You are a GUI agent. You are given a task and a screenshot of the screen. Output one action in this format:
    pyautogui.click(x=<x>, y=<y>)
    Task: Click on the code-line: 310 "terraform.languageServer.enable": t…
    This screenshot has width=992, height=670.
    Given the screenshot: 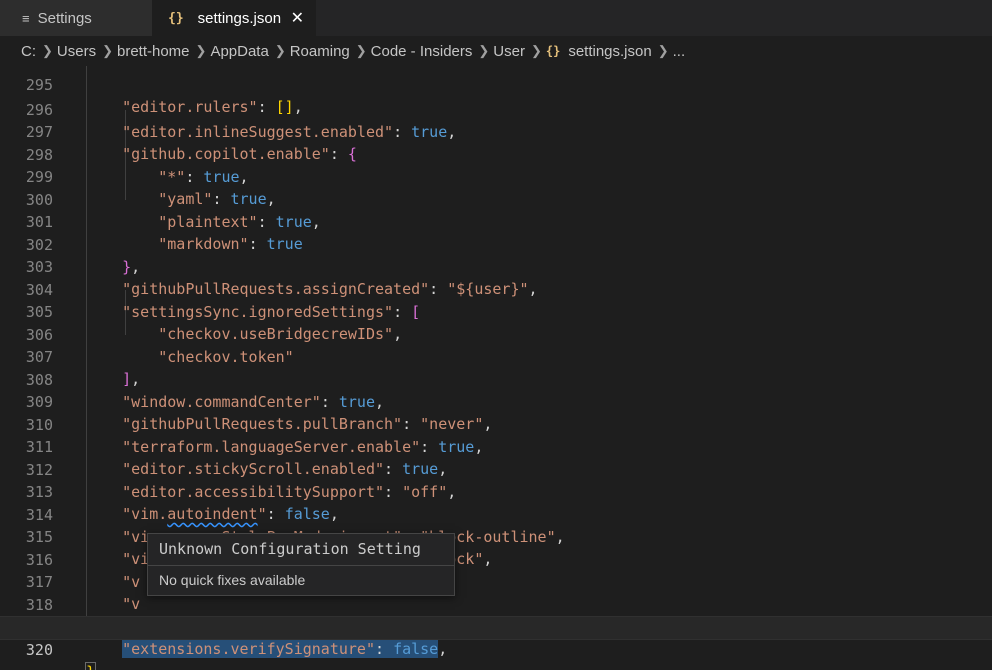 What is the action you would take?
    pyautogui.click(x=496, y=424)
    